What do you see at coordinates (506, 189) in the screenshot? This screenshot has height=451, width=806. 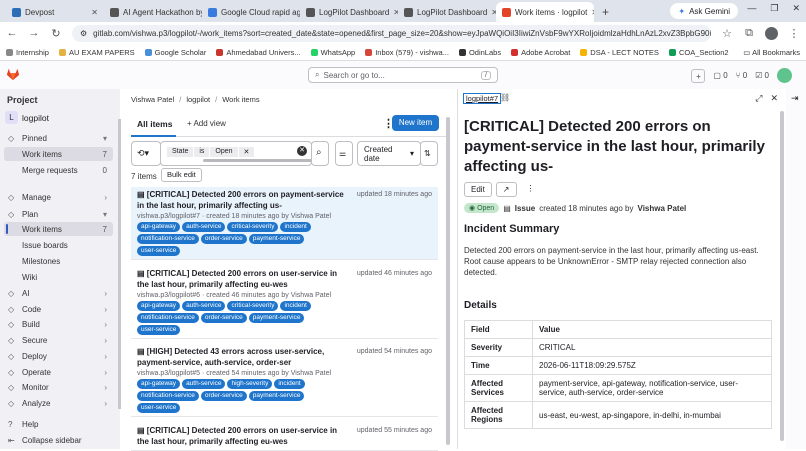 I see `open-in-new-icon: ↗` at bounding box center [506, 189].